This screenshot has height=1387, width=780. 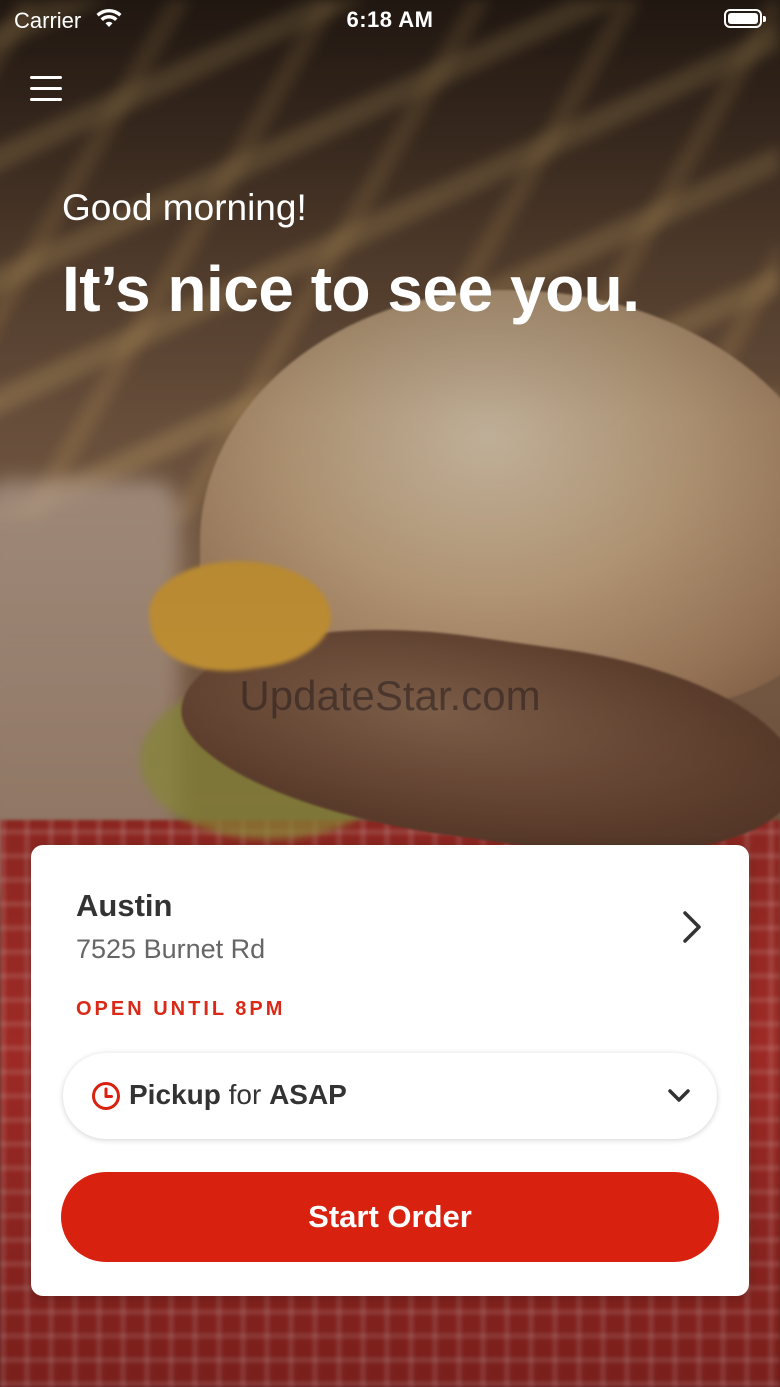 I want to click on greeting-text: Good morning!, so click(x=184, y=207).